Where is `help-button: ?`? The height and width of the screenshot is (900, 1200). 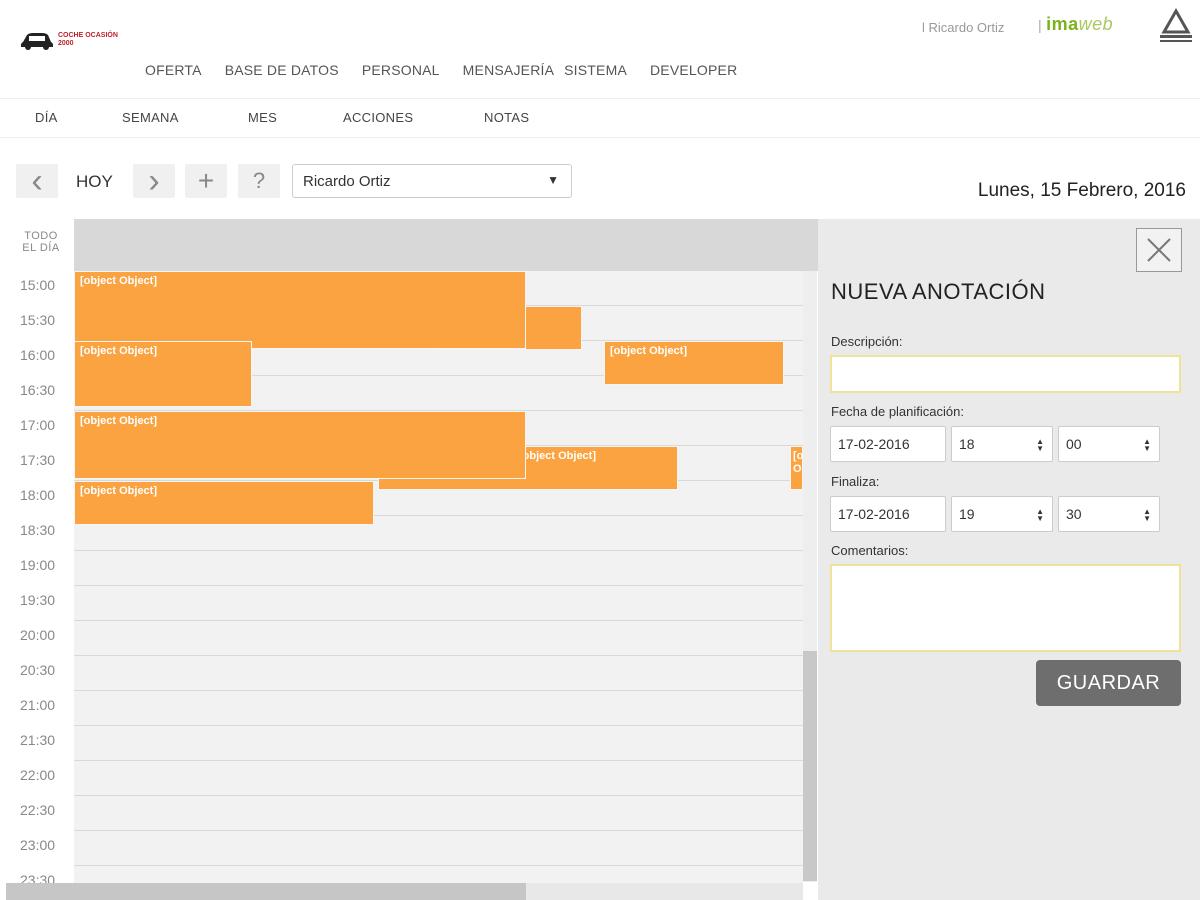 help-button: ? is located at coordinates (259, 181).